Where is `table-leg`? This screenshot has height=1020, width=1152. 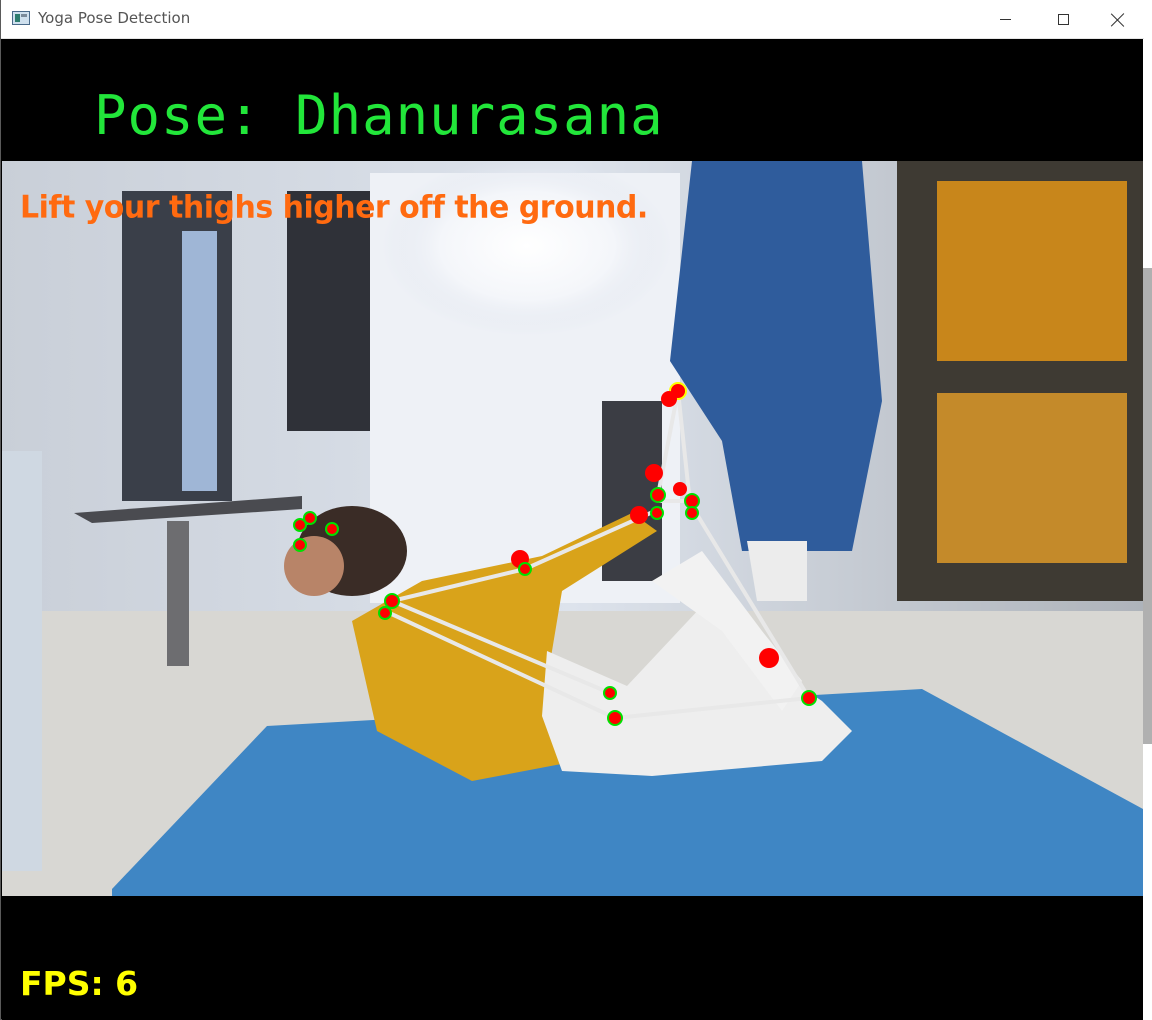 table-leg is located at coordinates (178, 593).